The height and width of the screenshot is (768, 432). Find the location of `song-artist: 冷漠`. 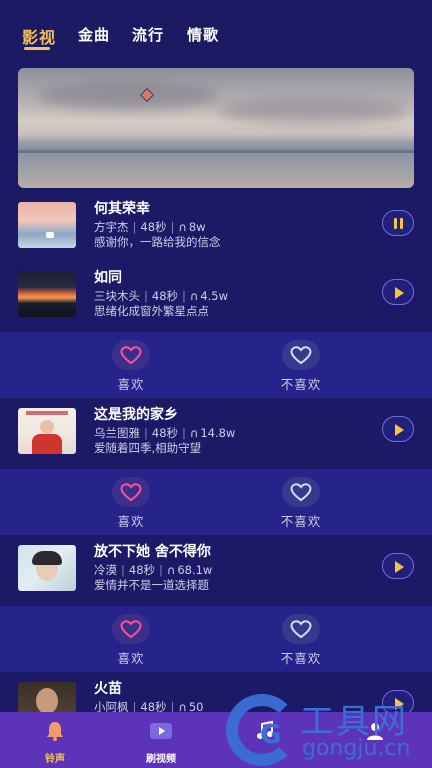

song-artist: 冷漠 is located at coordinates (105, 570).